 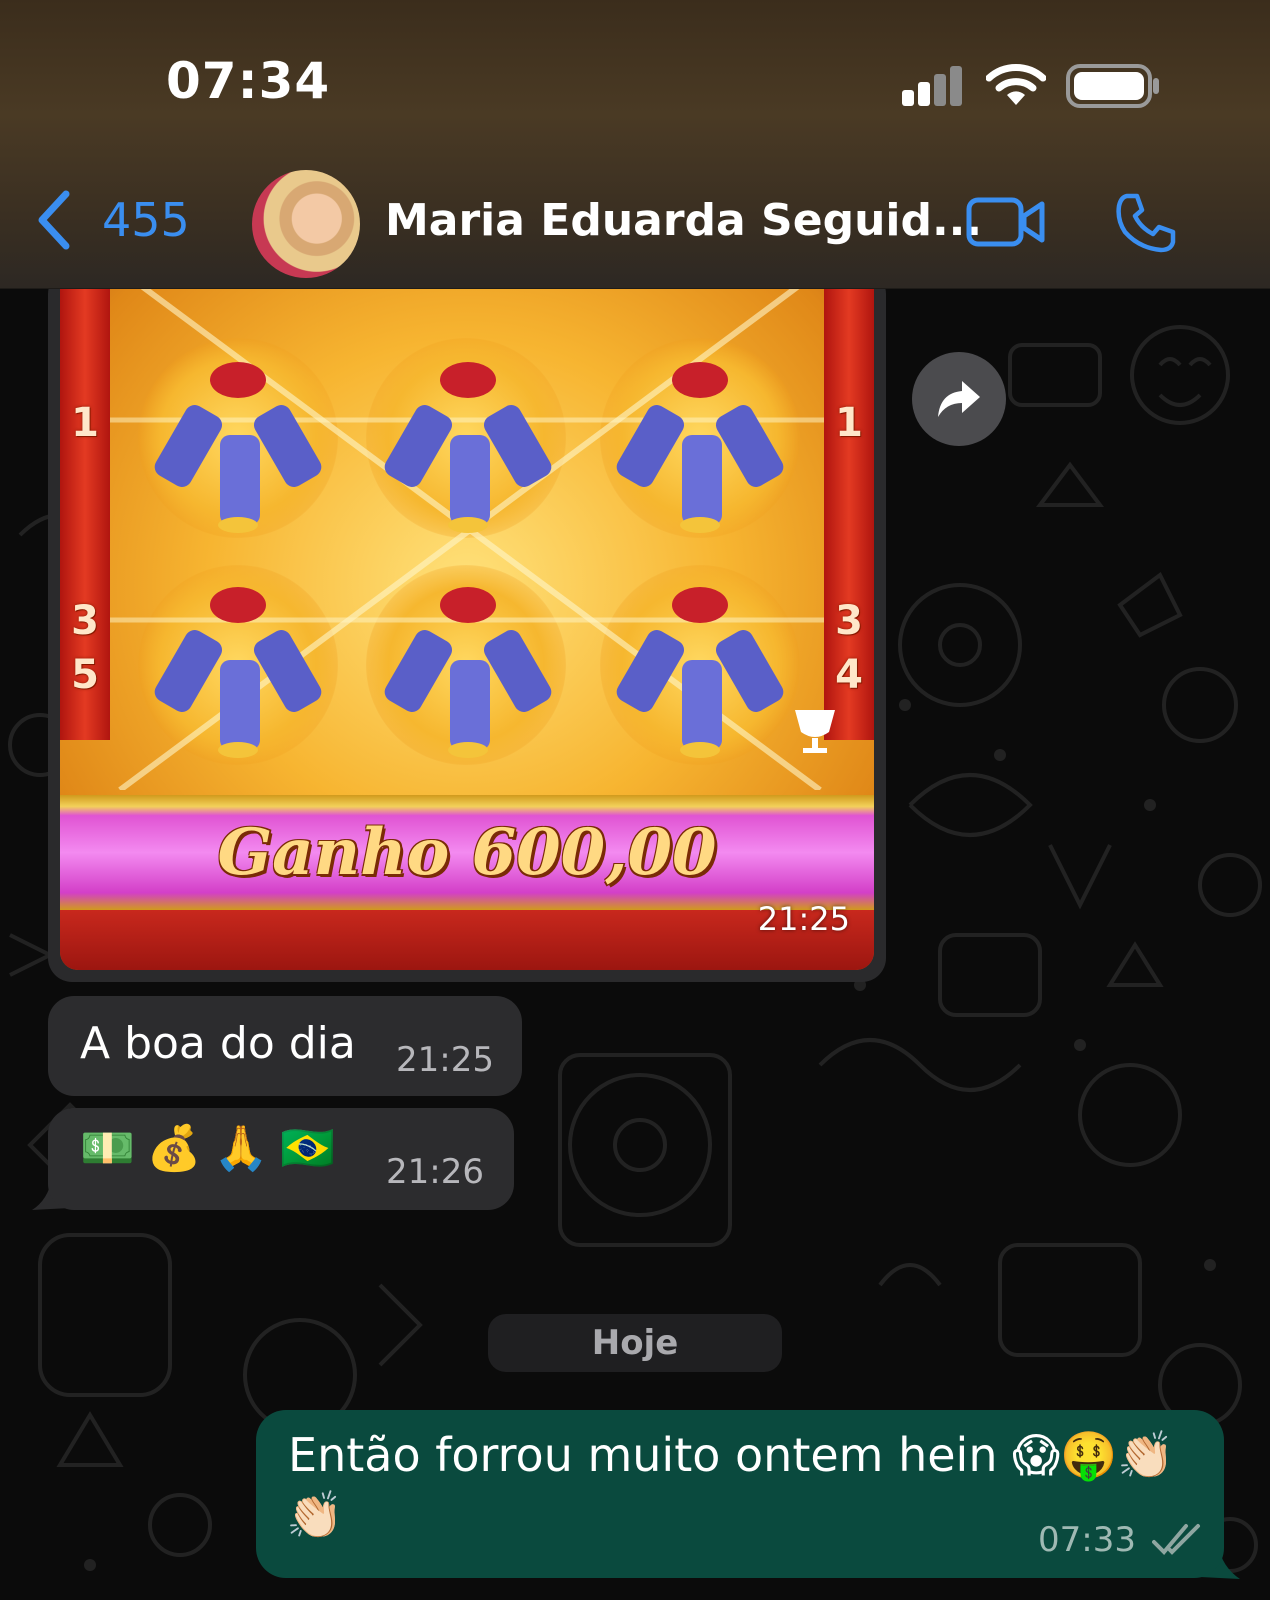 I want to click on status-bar-time: 07:34, so click(x=248, y=81).